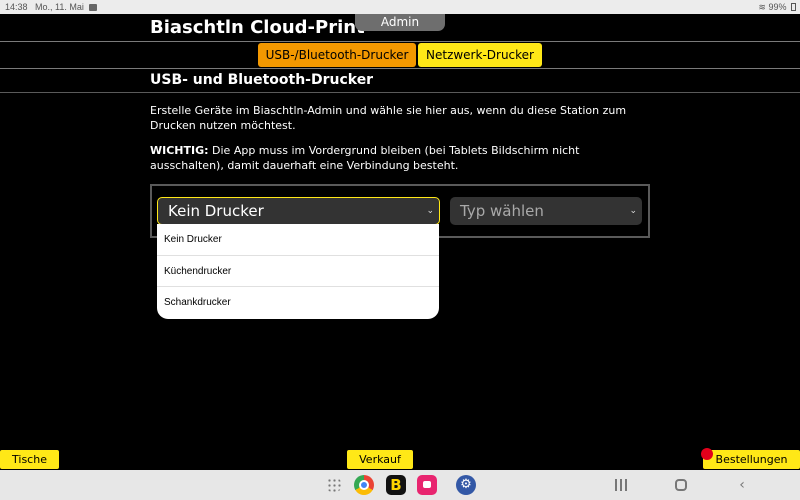  What do you see at coordinates (466, 485) in the screenshot?
I see `settings-icon: ⚙` at bounding box center [466, 485].